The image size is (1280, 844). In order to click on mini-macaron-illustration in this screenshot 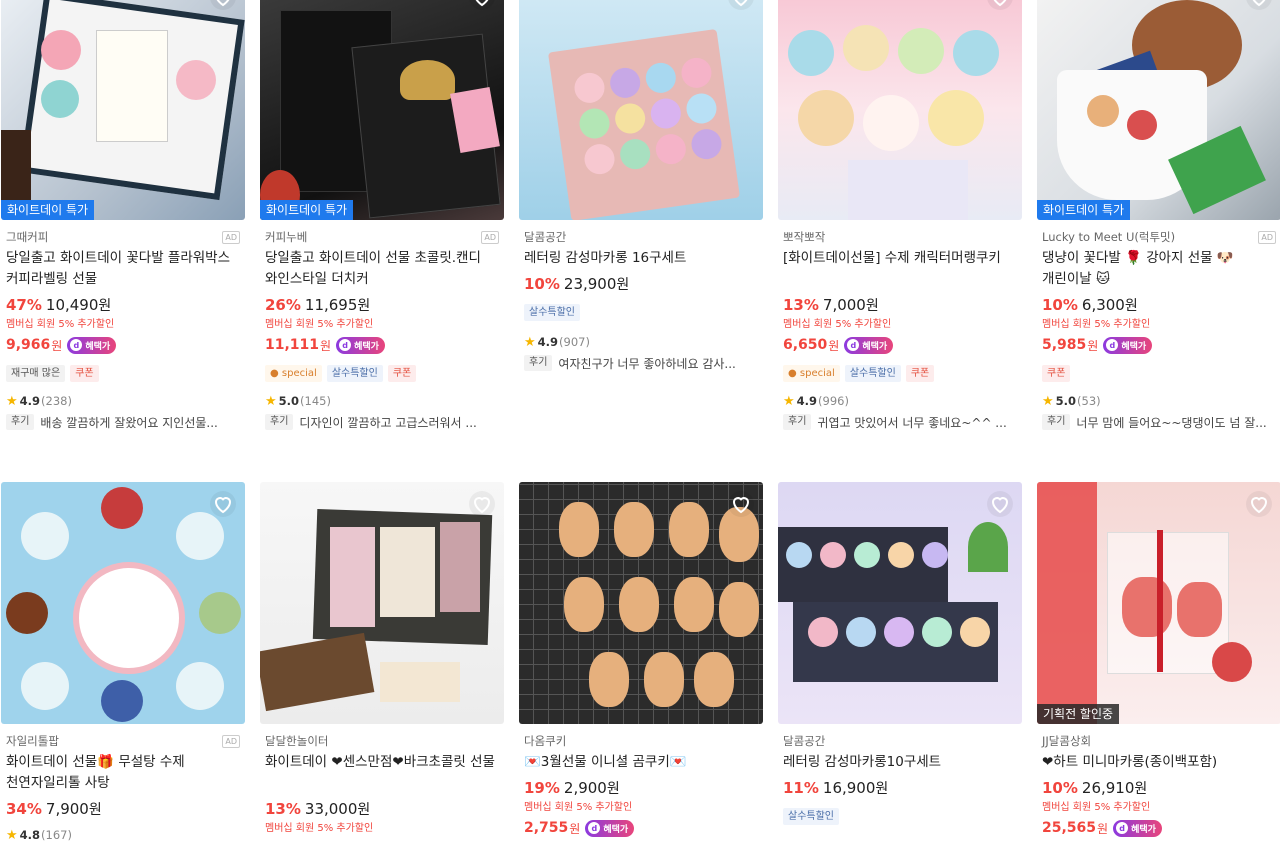, I will do `click(1158, 603)`.